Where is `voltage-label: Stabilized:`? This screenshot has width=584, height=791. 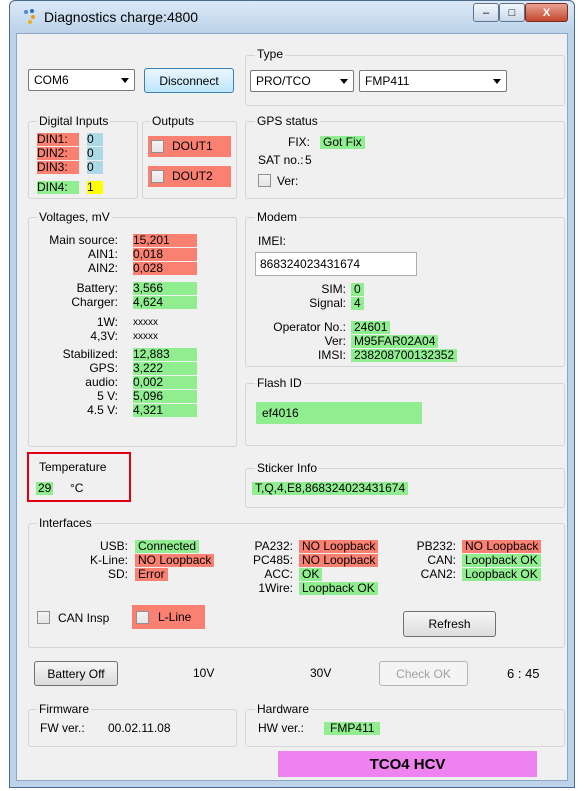 voltage-label: Stabilized: is located at coordinates (90, 354).